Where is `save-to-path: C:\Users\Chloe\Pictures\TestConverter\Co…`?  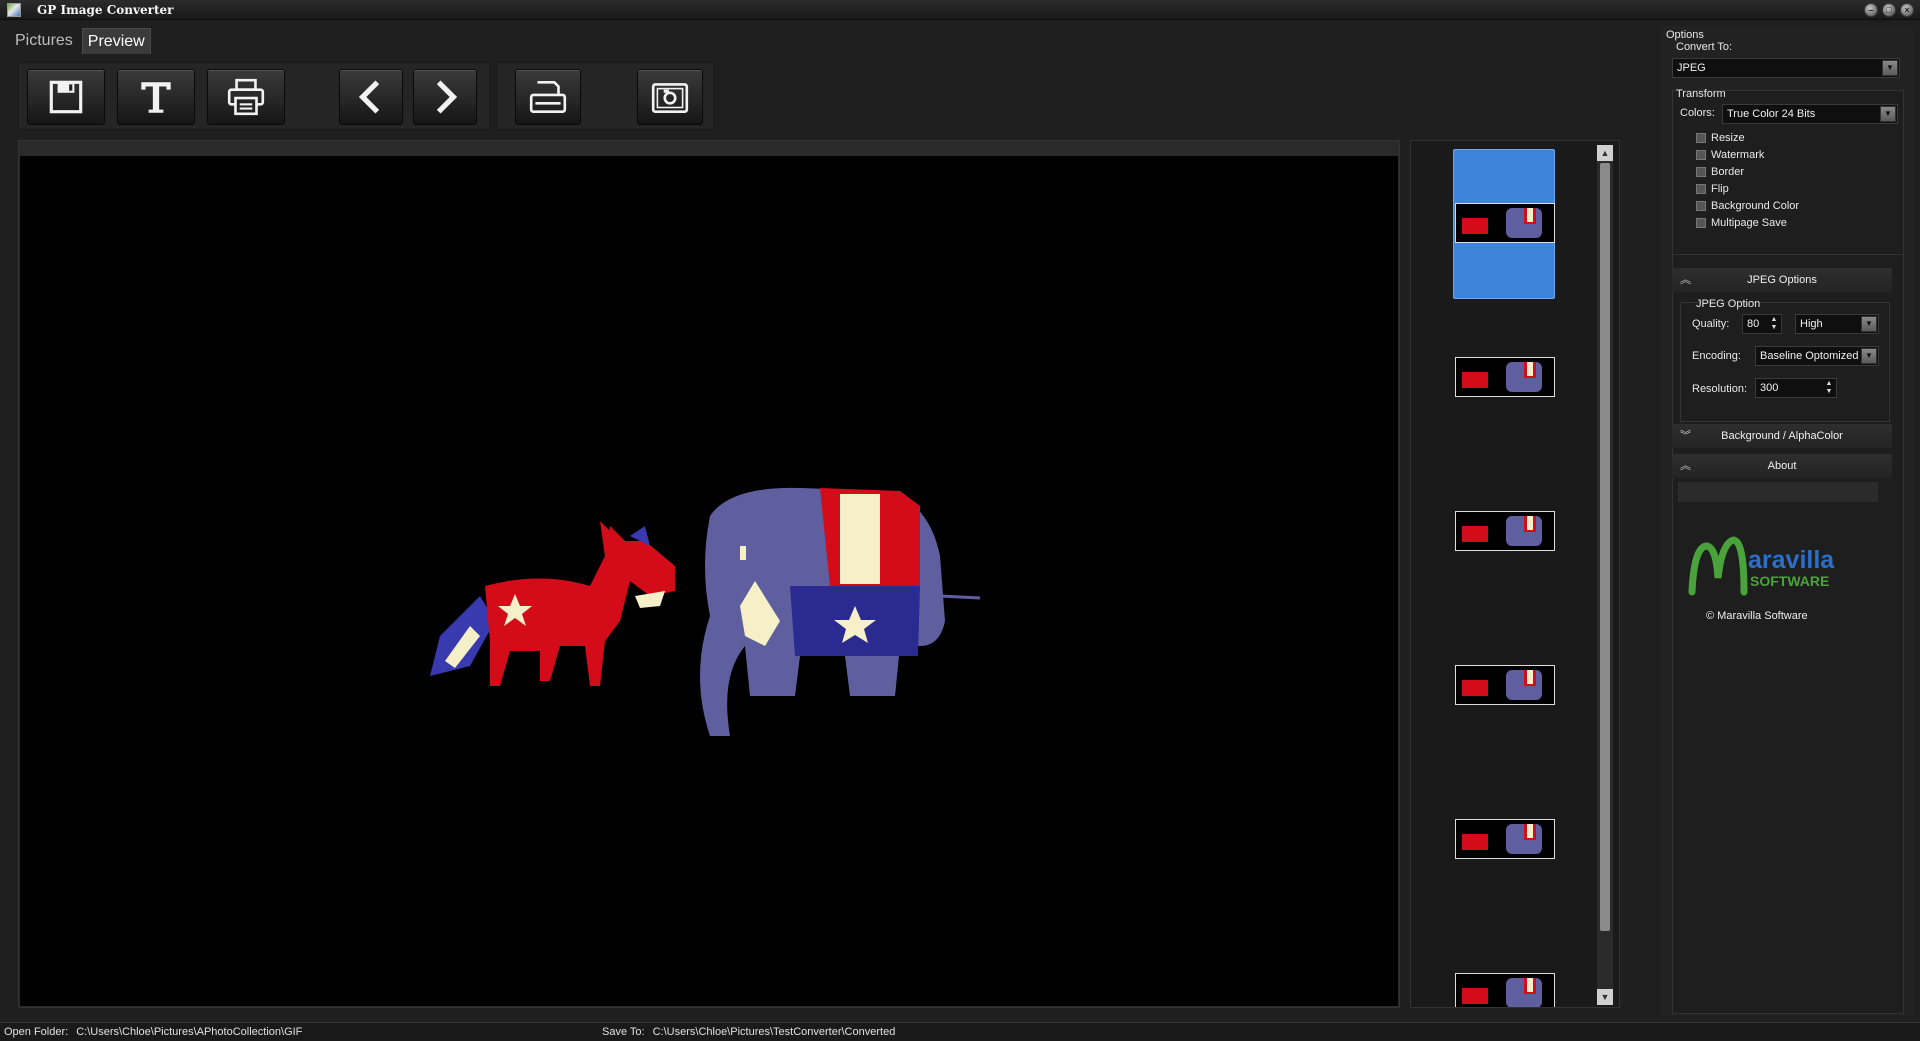 save-to-path: C:\Users\Chloe\Pictures\TestConverter\Co… is located at coordinates (774, 1032).